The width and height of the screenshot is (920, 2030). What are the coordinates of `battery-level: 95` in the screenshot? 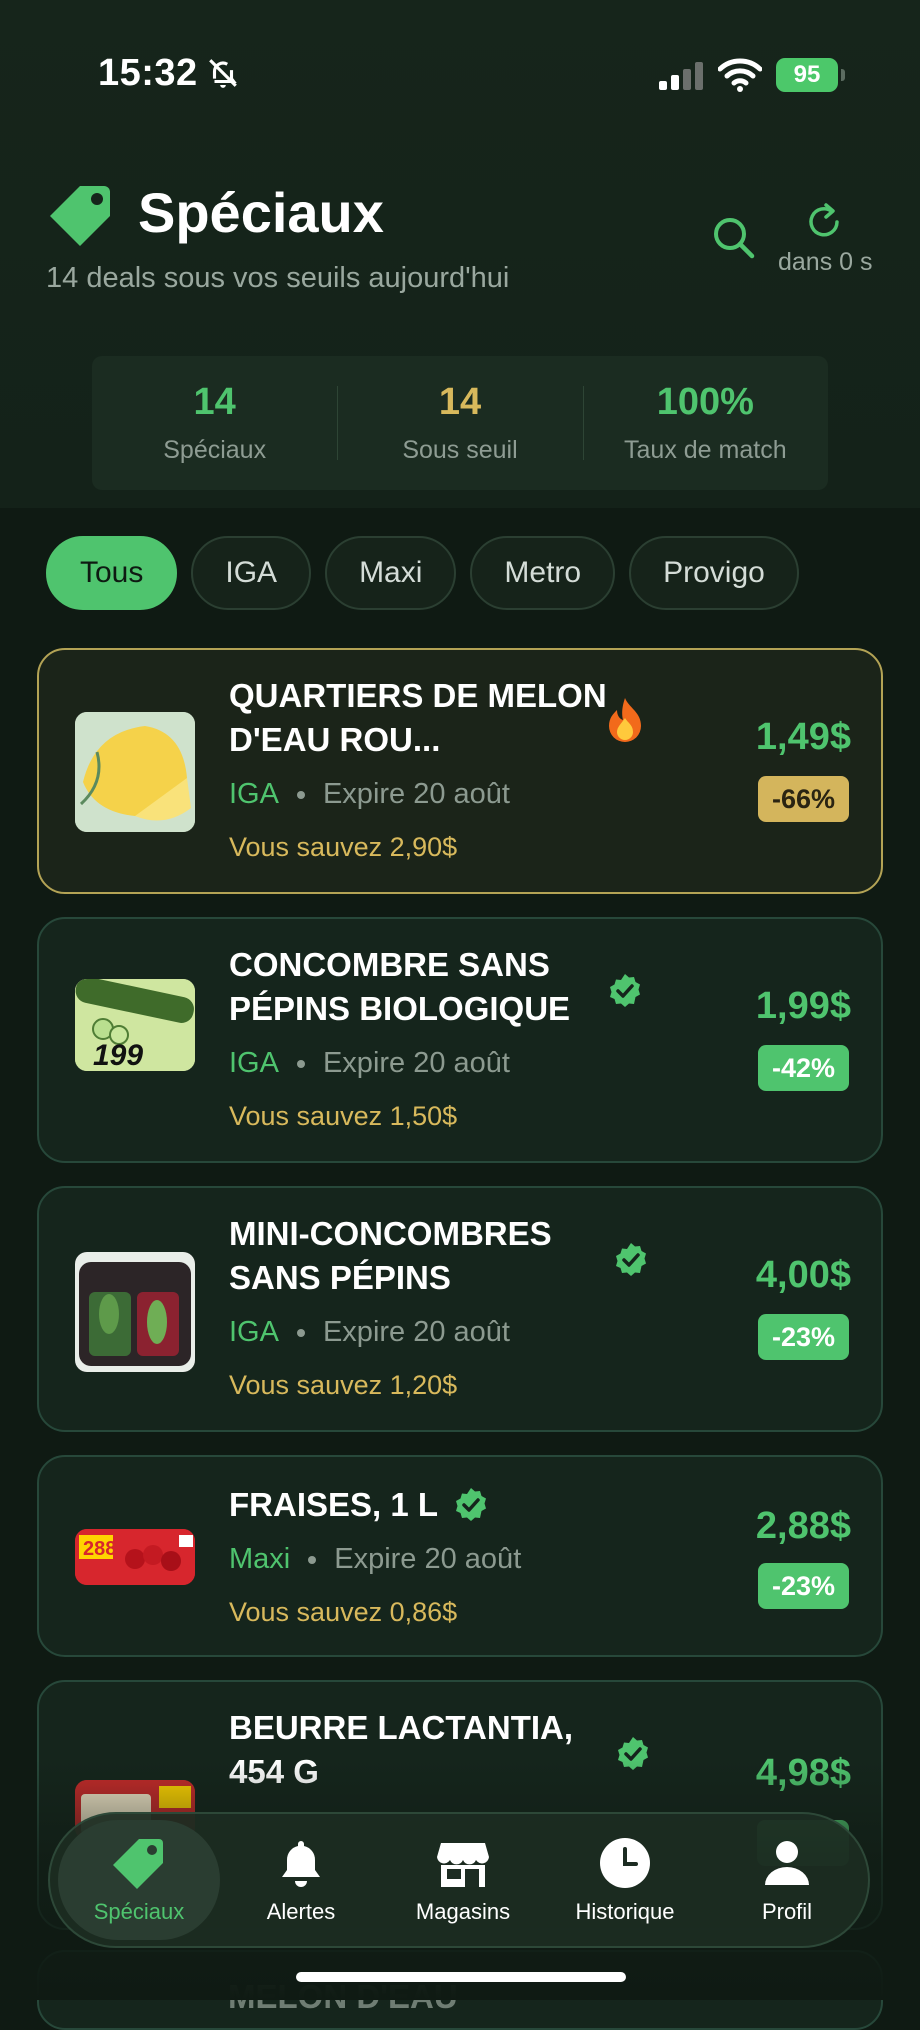 It's located at (807, 74).